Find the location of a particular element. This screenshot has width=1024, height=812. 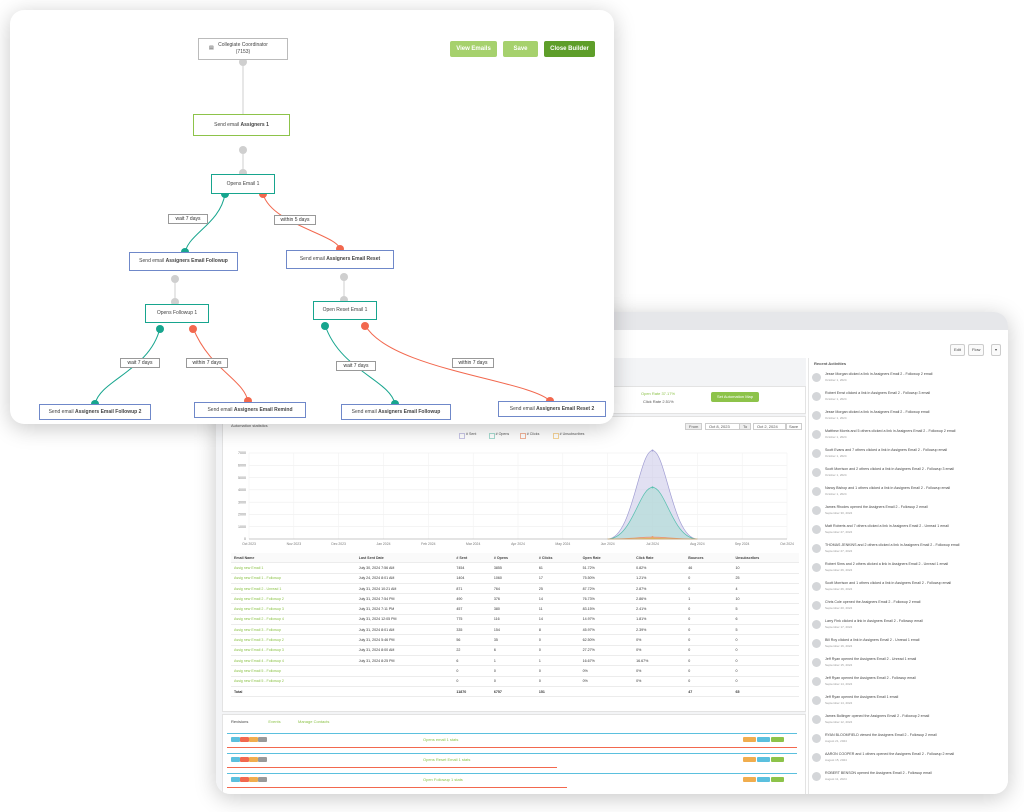

table-header: Email Name is located at coordinates (293, 558).